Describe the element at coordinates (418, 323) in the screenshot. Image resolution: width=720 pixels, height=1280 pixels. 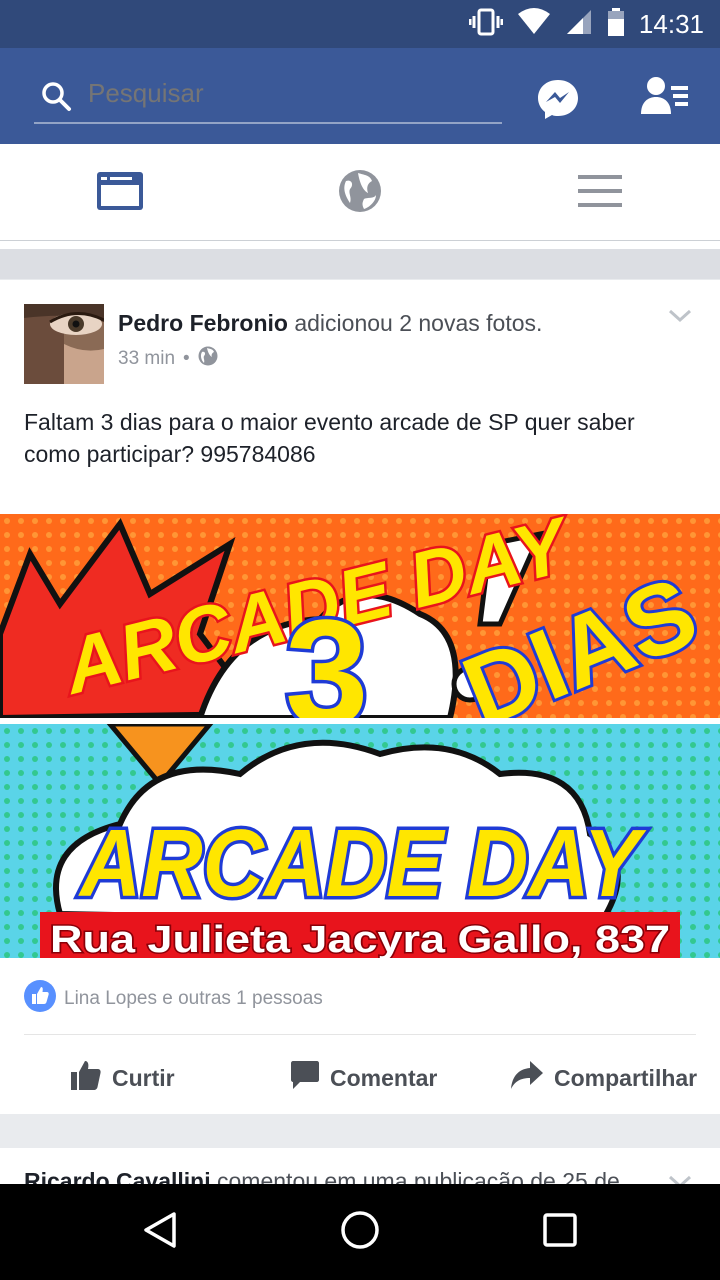
I see `post-action-text: adicionou 2 novas fotos.` at that location.